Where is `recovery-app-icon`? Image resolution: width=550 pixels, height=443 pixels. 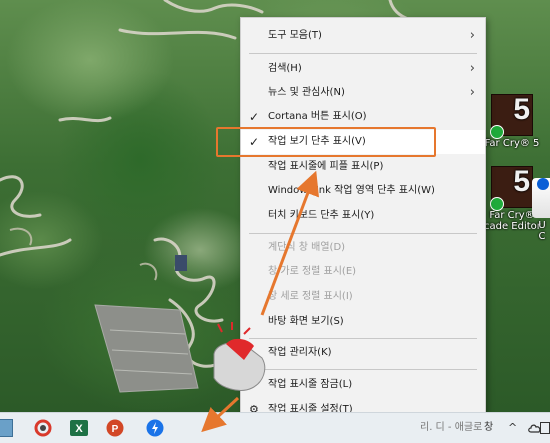 recovery-app-icon is located at coordinates (43, 428).